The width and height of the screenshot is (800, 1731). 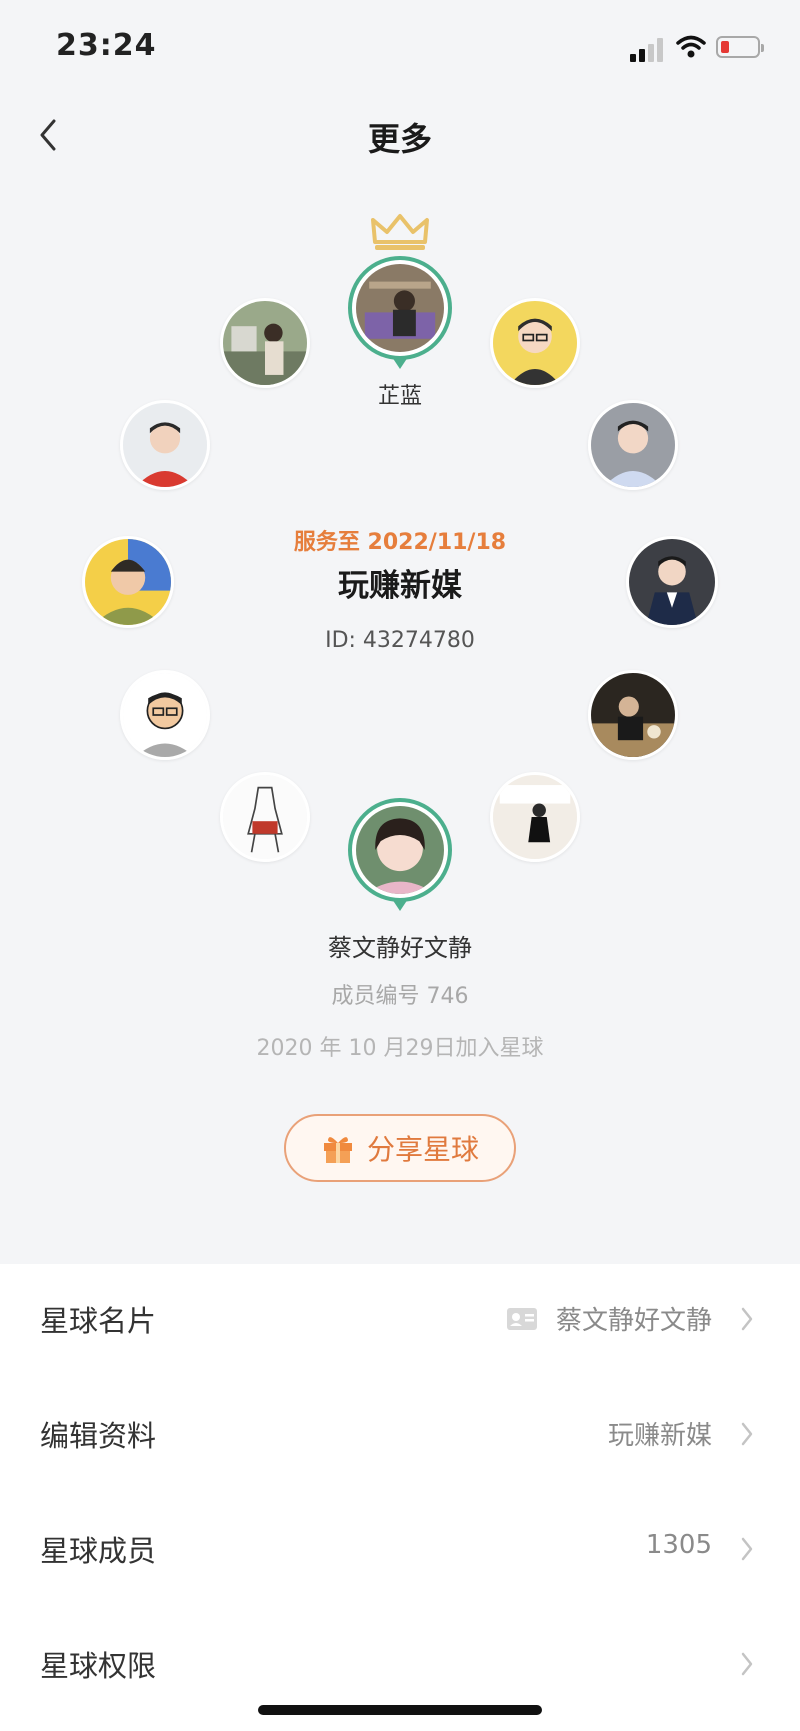 I want to click on signal-icon, so click(x=648, y=50).